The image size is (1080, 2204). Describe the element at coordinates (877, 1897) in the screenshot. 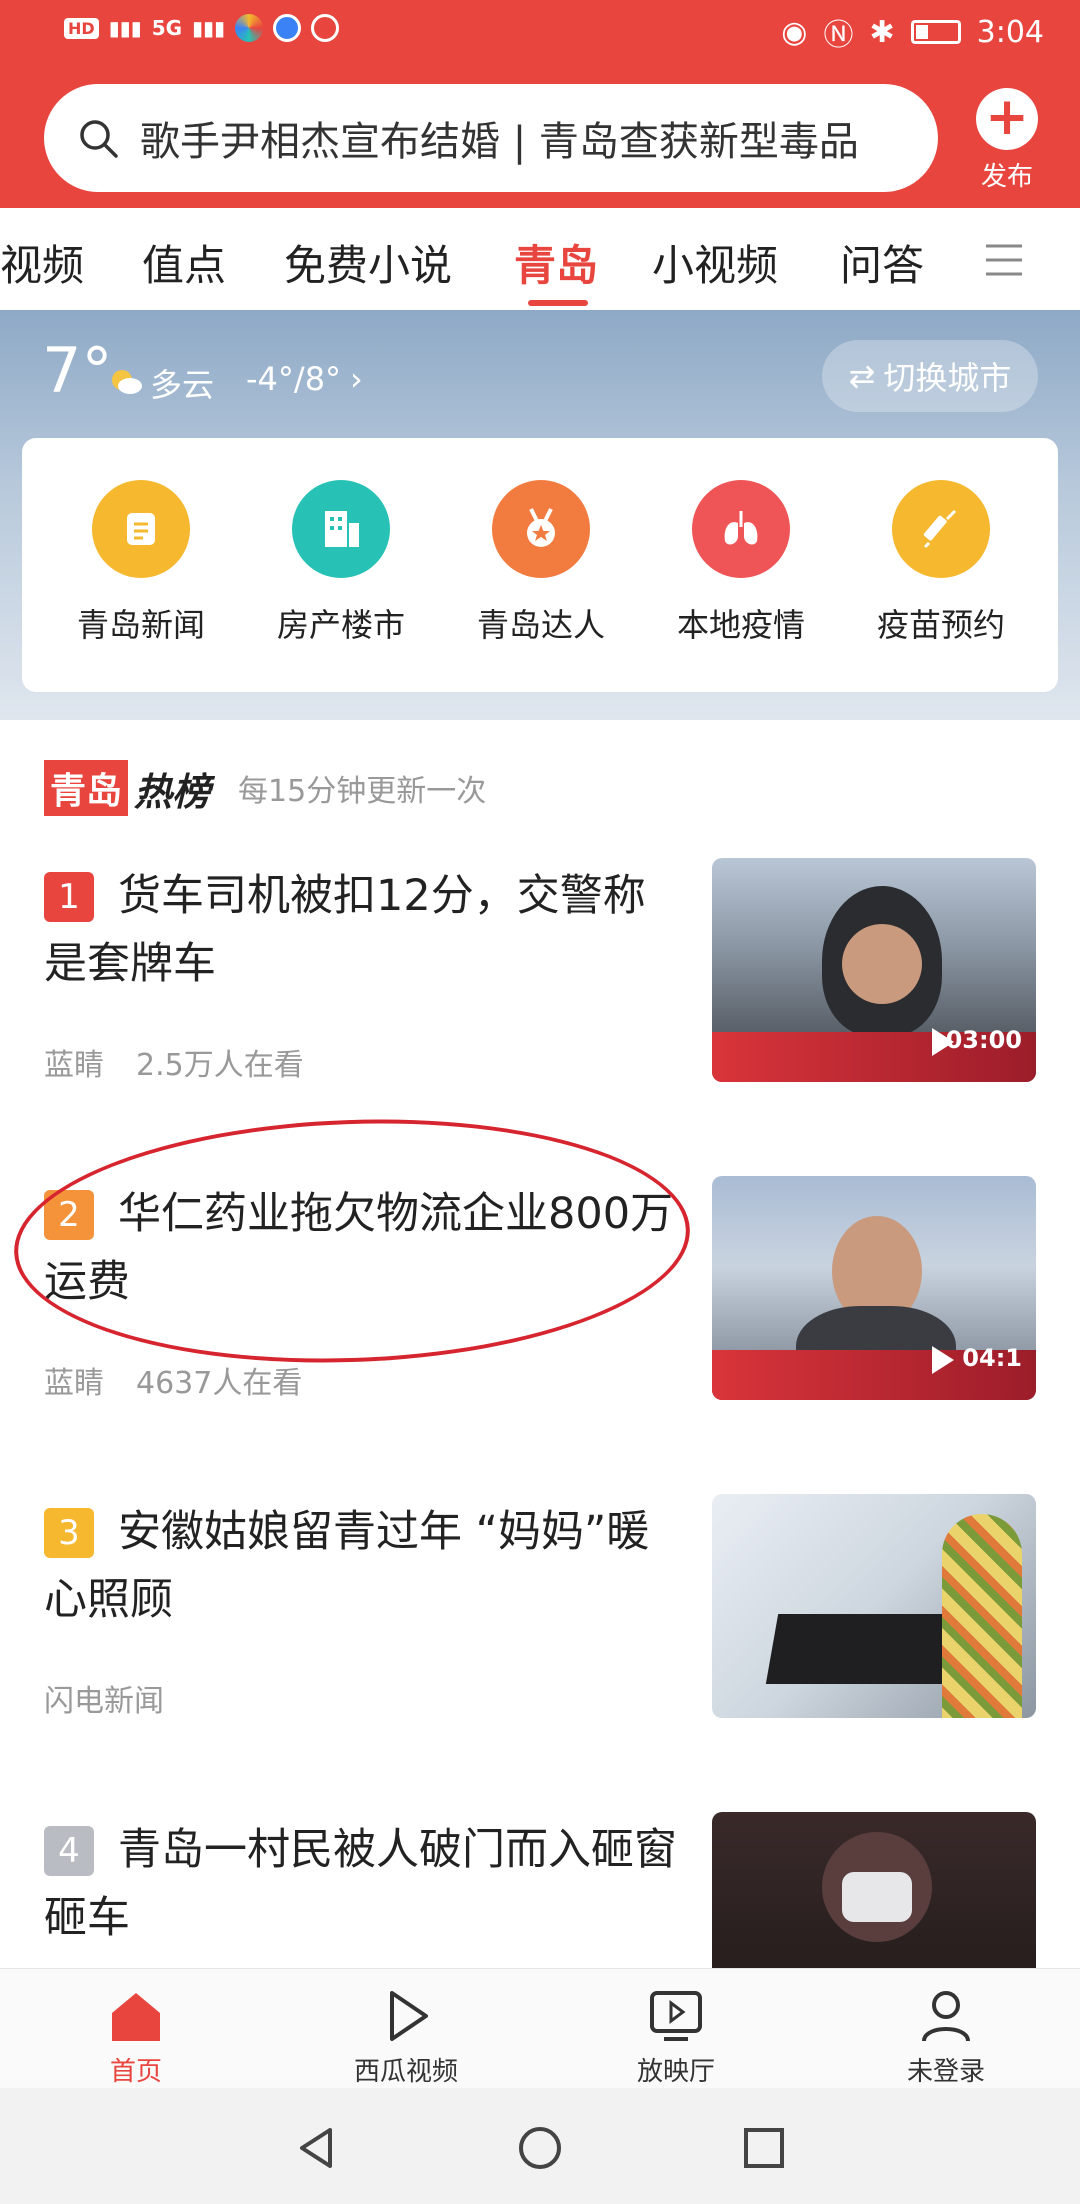

I see `thumbnail-mask` at that location.